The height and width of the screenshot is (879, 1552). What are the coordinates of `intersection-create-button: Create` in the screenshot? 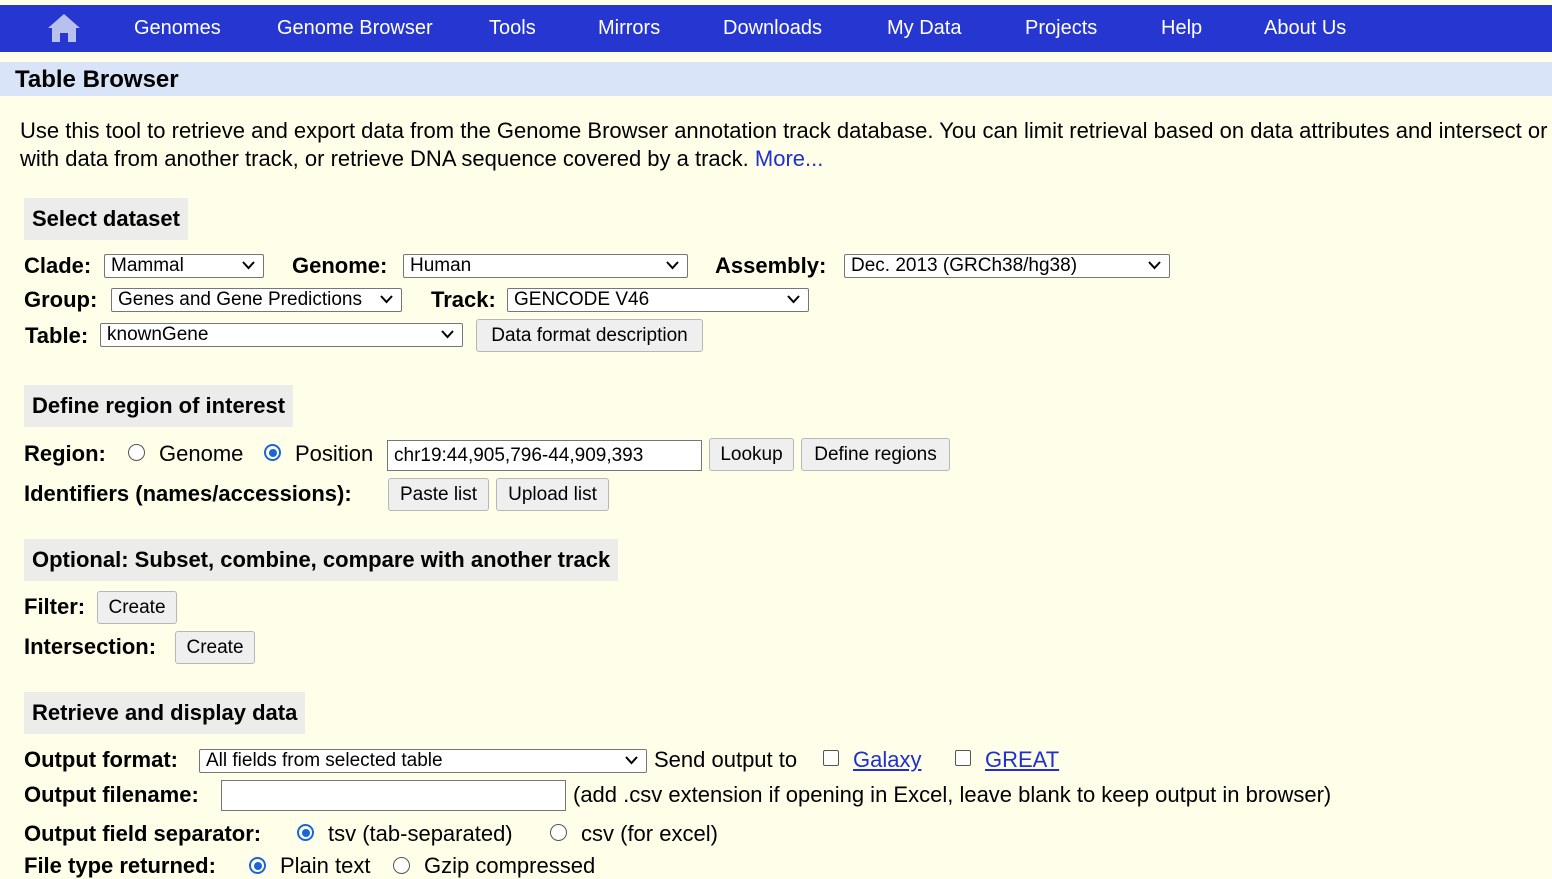 It's located at (215, 647).